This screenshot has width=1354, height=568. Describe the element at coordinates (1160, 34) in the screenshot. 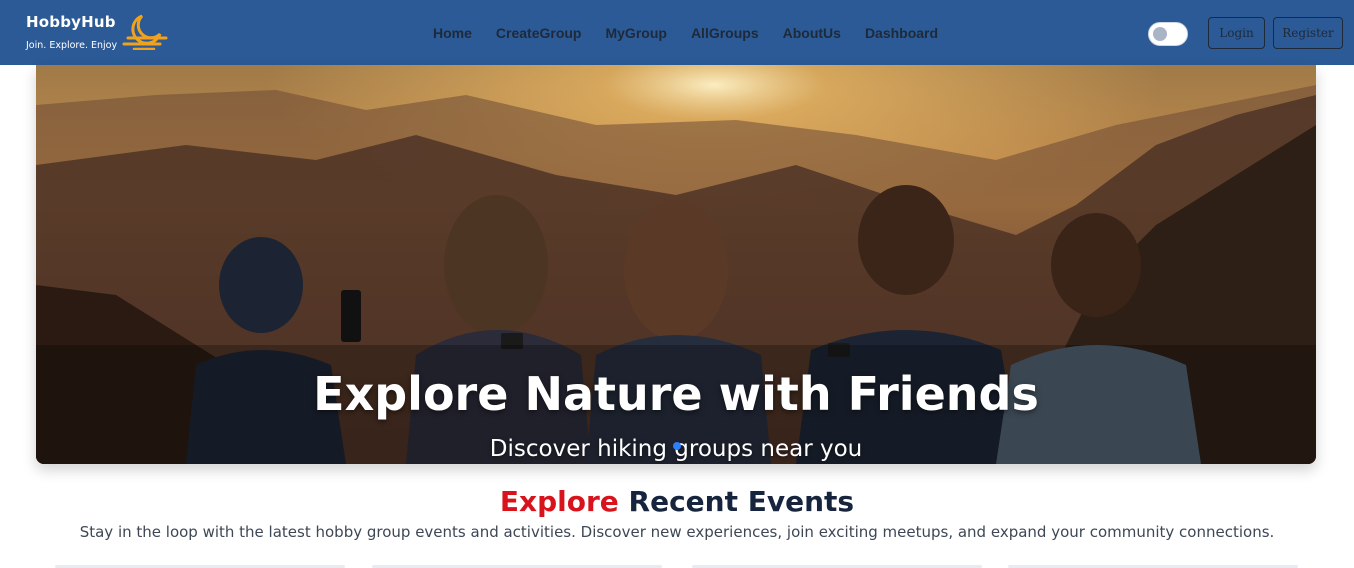

I see `toggle-knob` at that location.